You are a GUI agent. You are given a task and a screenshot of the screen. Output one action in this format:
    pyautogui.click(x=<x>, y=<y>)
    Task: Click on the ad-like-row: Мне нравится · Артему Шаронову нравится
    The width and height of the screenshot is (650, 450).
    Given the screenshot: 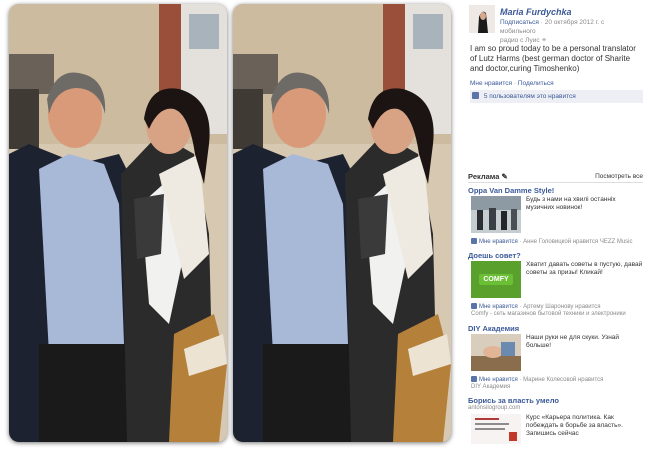 What is the action you would take?
    pyautogui.click(x=536, y=306)
    